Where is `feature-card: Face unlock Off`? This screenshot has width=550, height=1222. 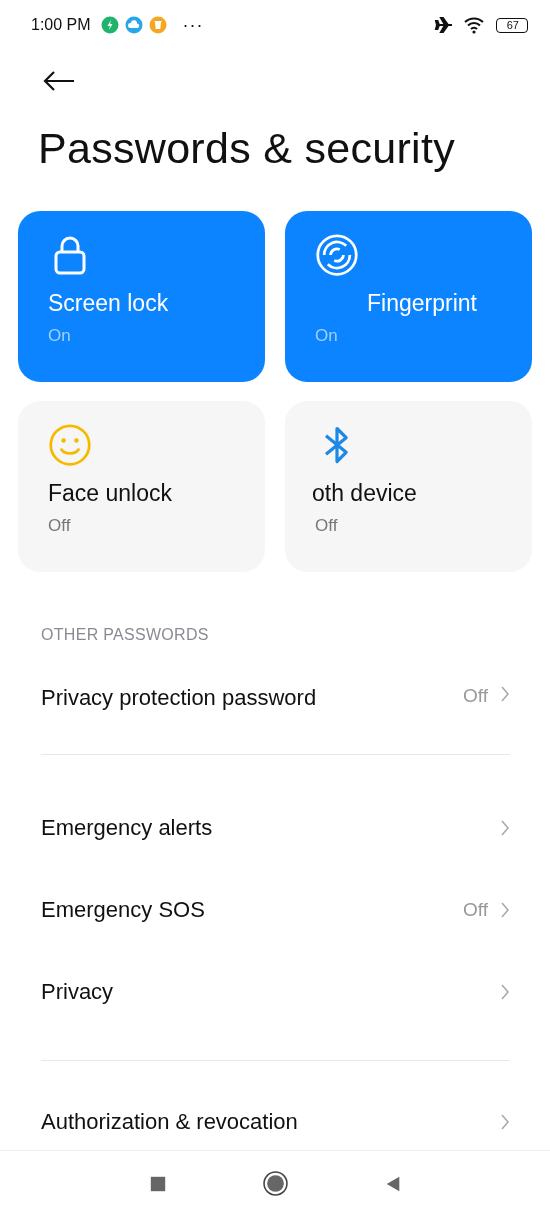 feature-card: Face unlock Off is located at coordinates (141, 486).